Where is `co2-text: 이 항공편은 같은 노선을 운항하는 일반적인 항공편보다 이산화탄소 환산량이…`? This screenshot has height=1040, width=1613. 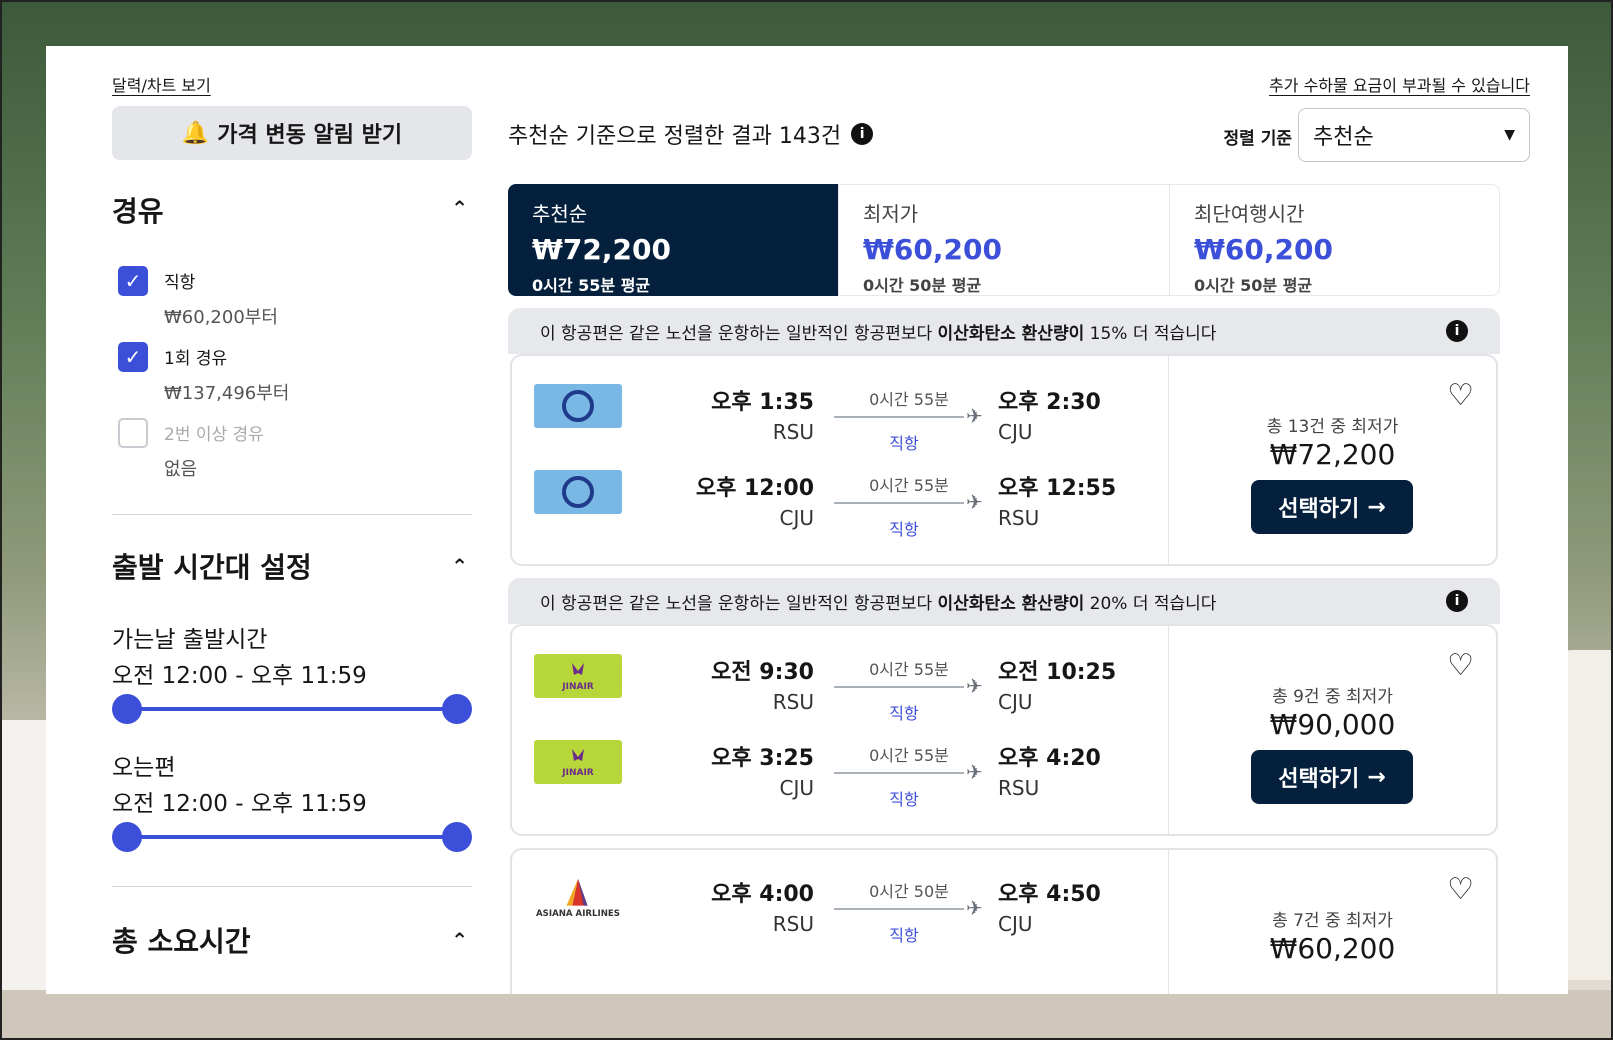
co2-text: 이 항공편은 같은 노선을 운항하는 일반적인 항공편보다 이산화탄소 환산량이… is located at coordinates (878, 331).